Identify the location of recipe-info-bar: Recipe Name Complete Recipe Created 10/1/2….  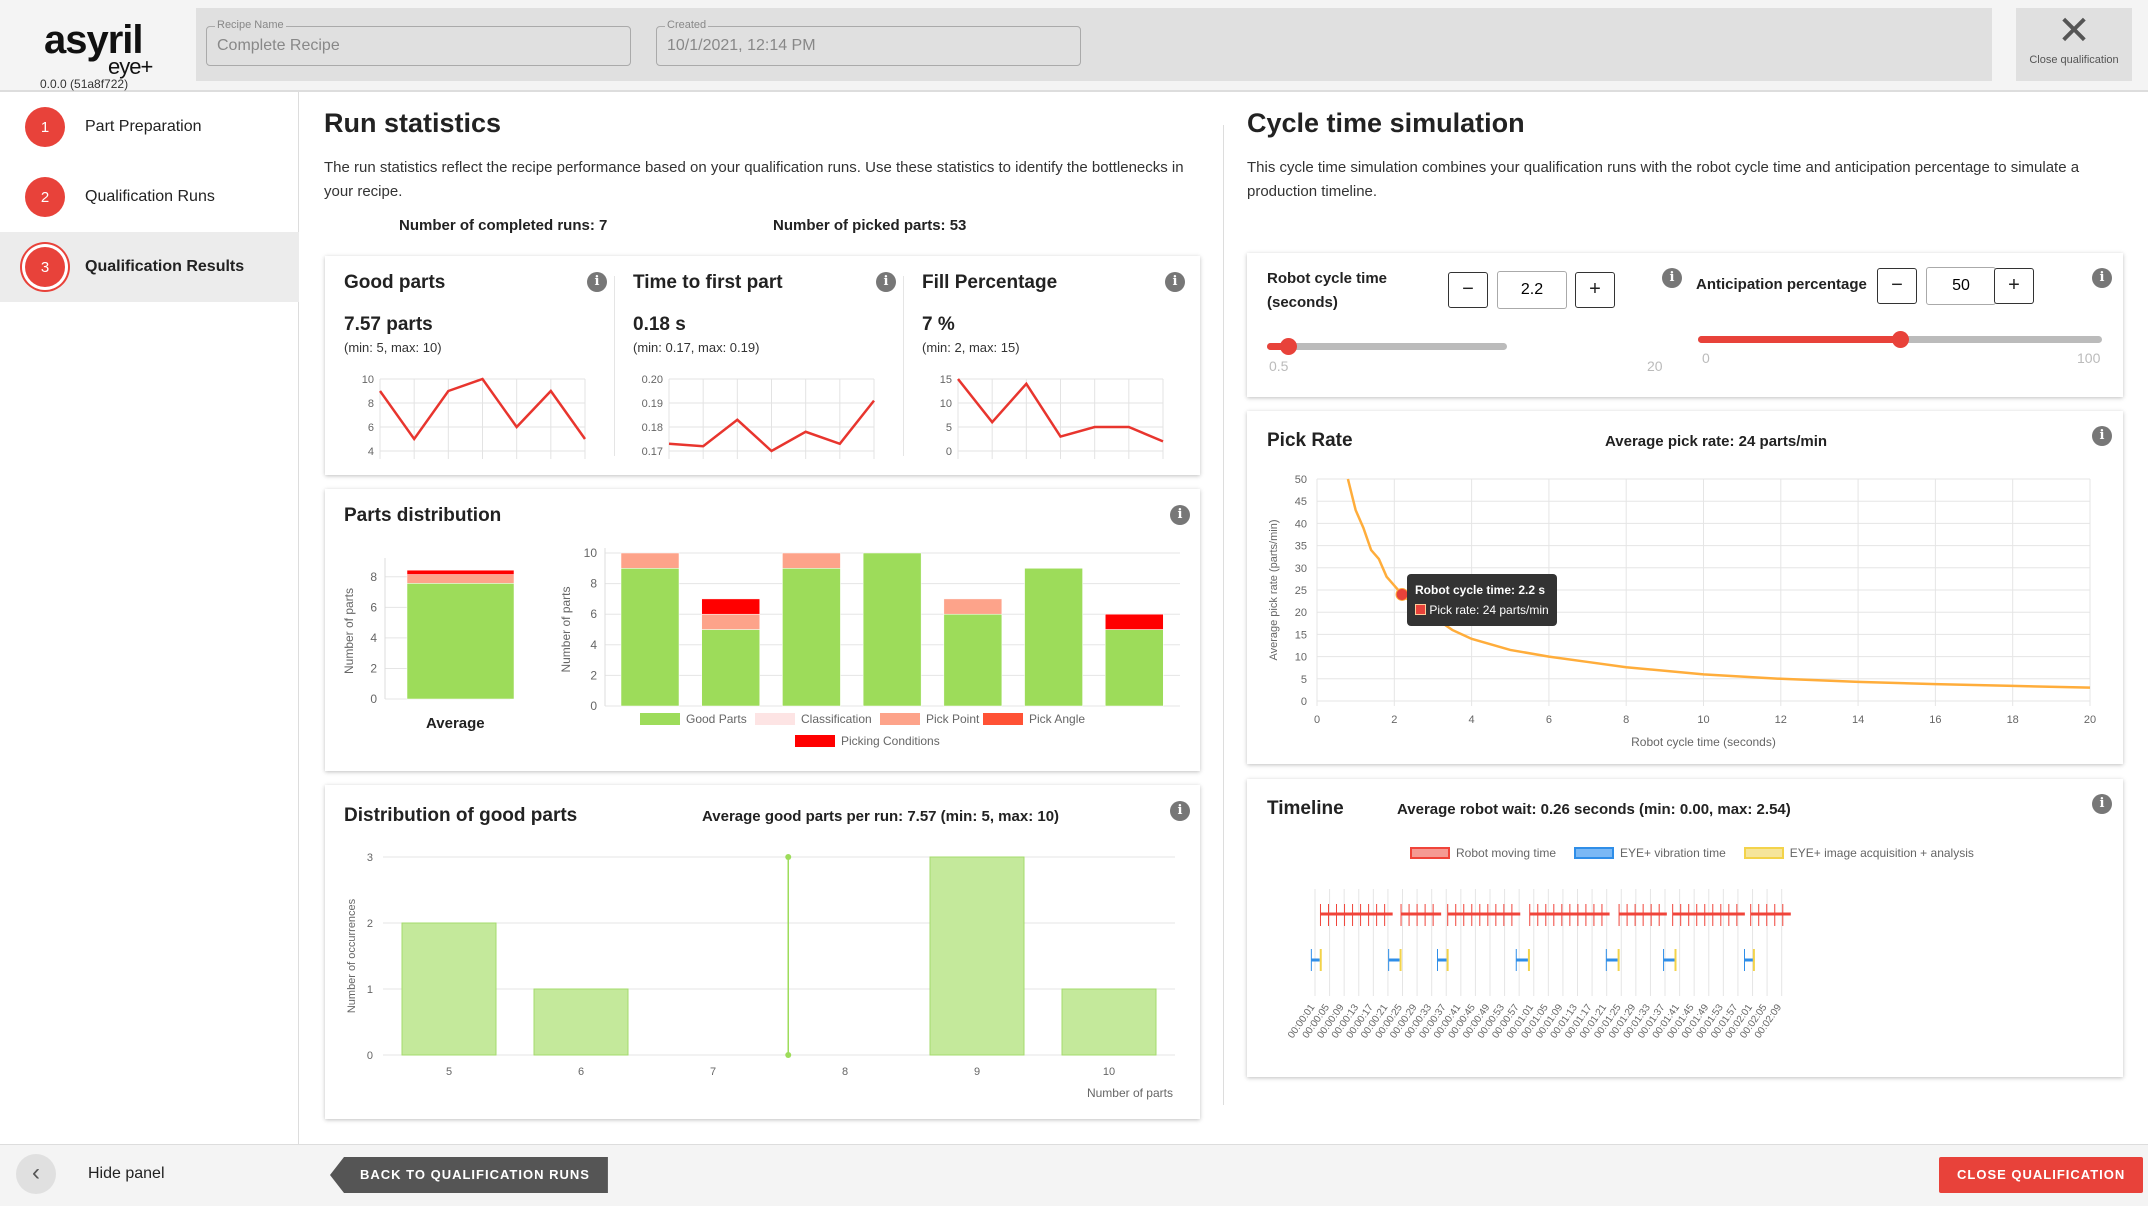
(1094, 44).